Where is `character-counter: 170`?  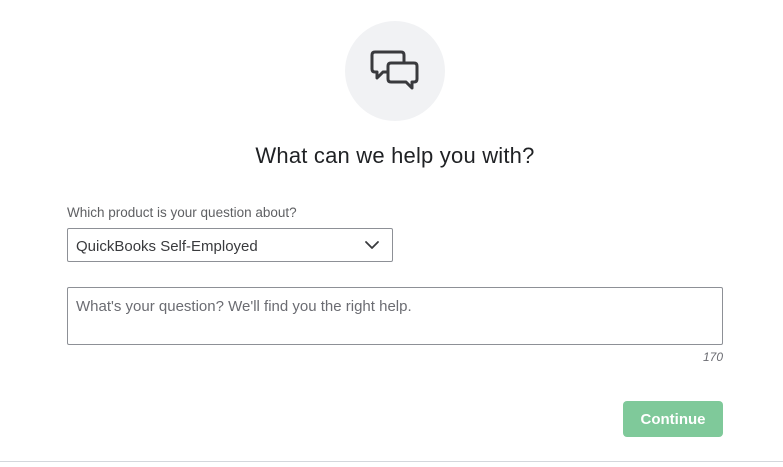
character-counter: 170 is located at coordinates (712, 357).